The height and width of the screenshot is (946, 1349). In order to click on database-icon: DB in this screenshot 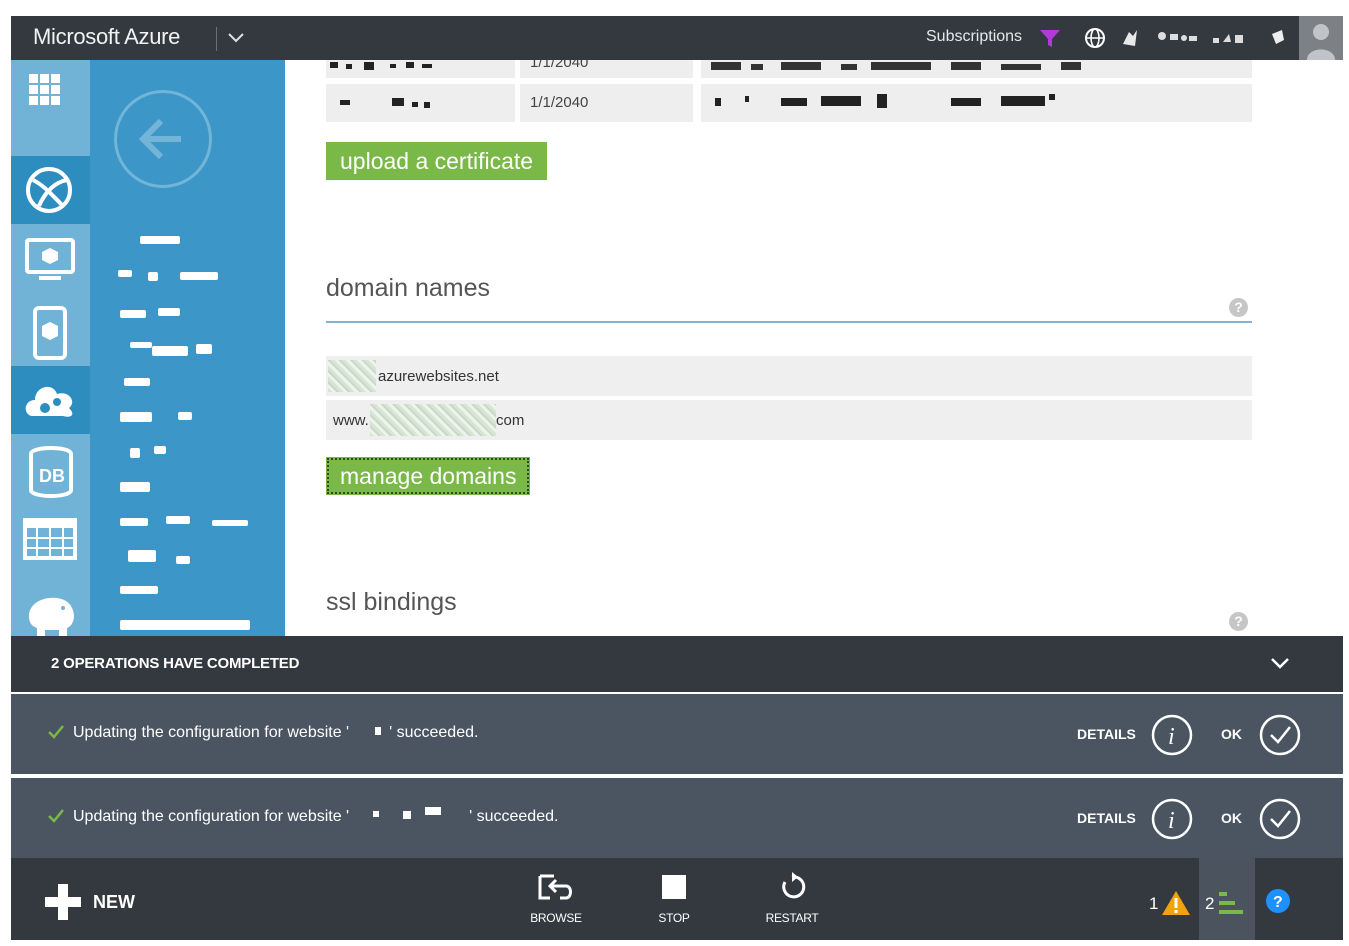, I will do `click(51, 472)`.